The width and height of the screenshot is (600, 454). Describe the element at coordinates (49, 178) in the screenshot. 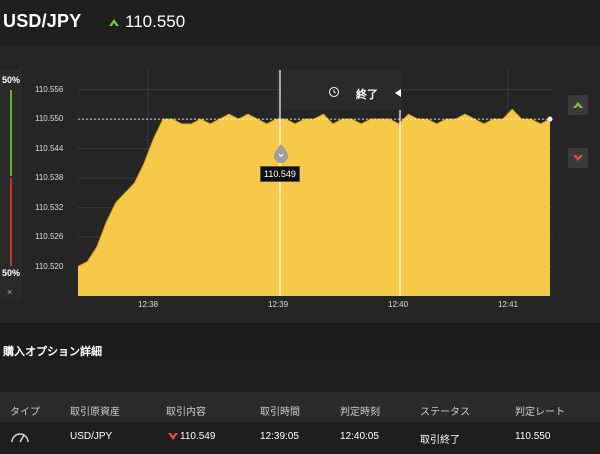

I see `y-tick-label: 110.538` at that location.